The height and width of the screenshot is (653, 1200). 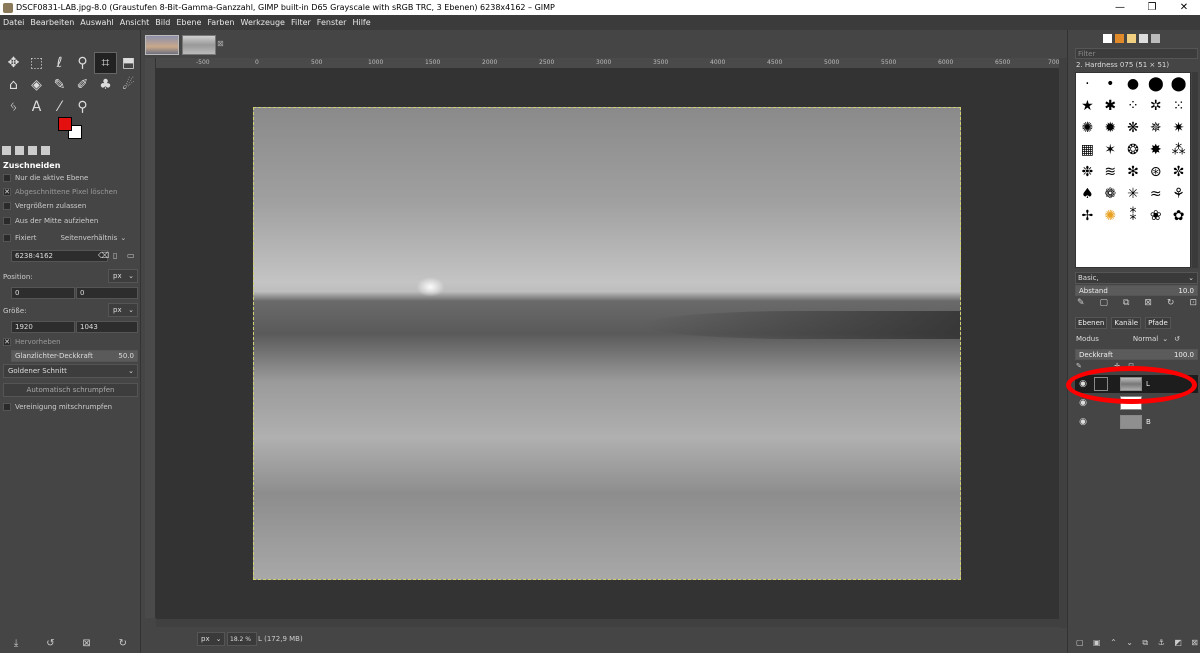 I want to click on clear-icon: ⌫, so click(x=103, y=255).